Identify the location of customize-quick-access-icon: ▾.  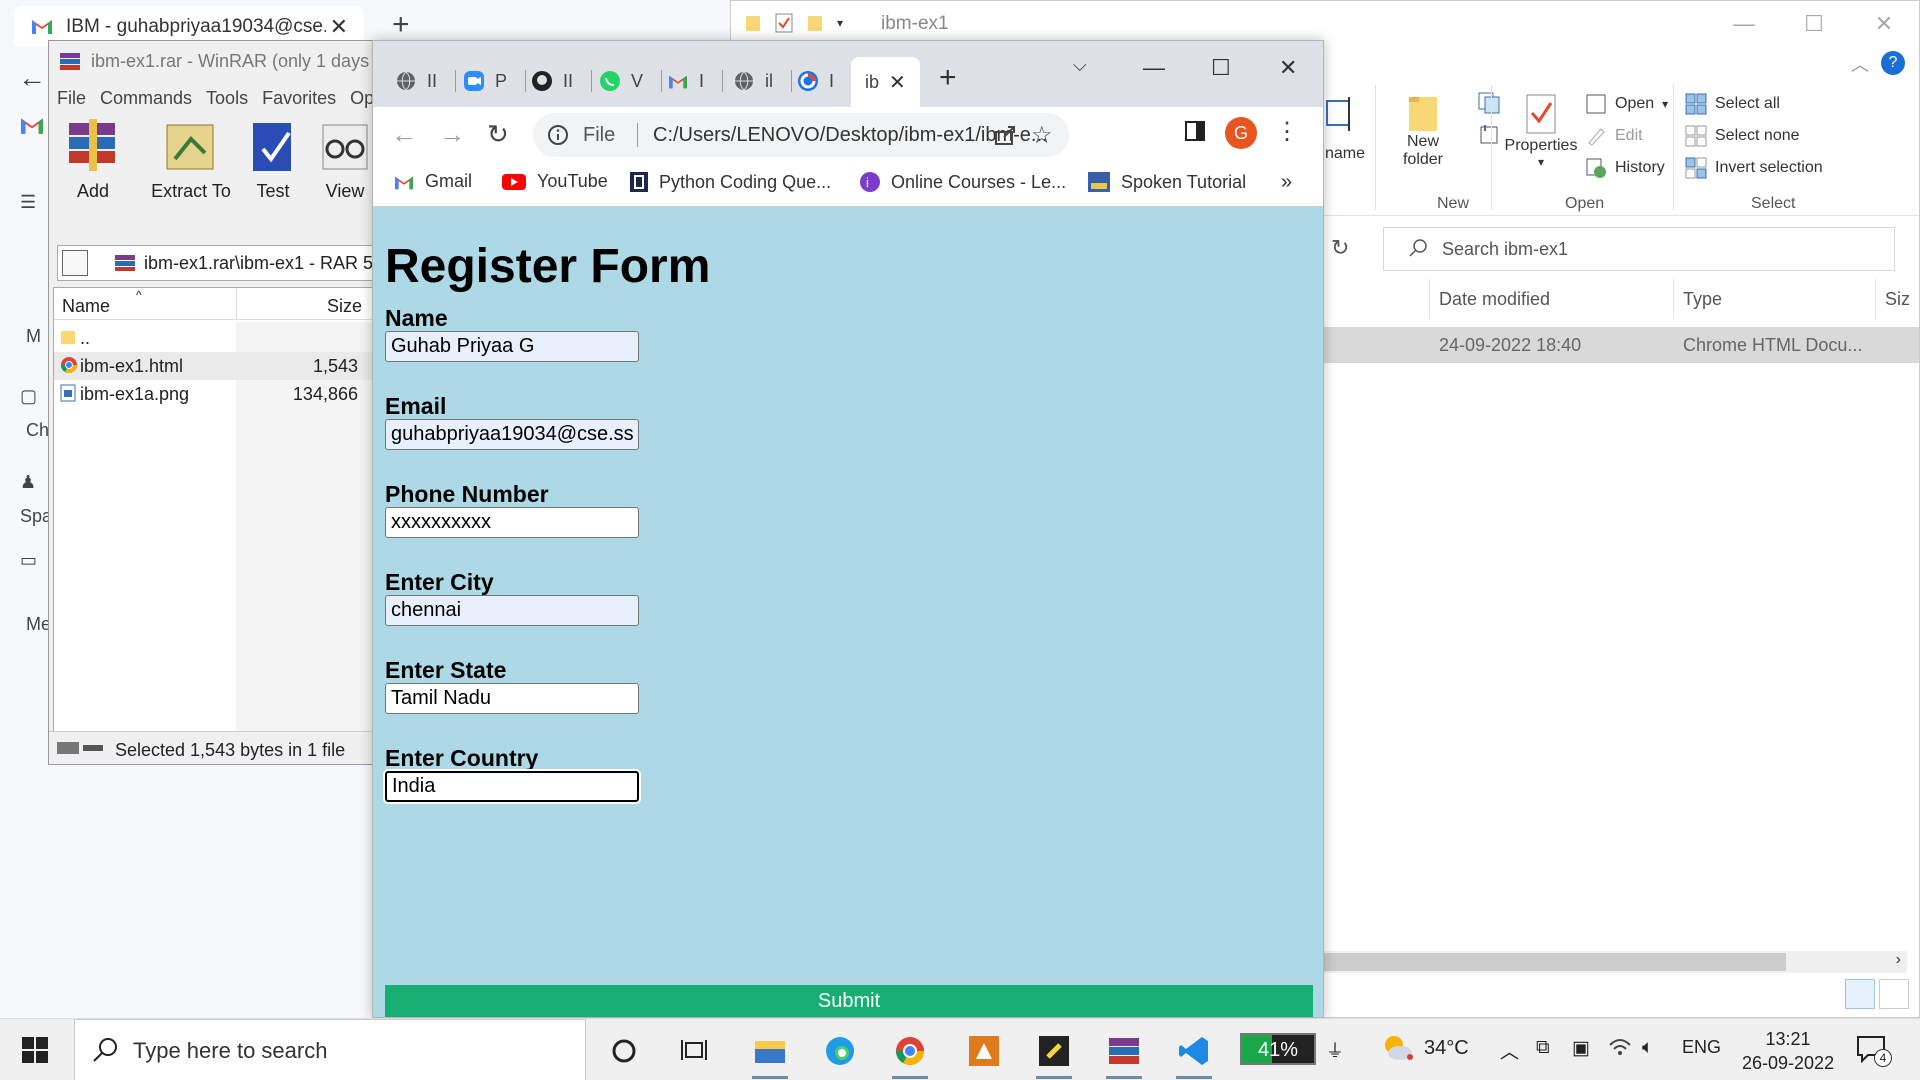
(840, 23).